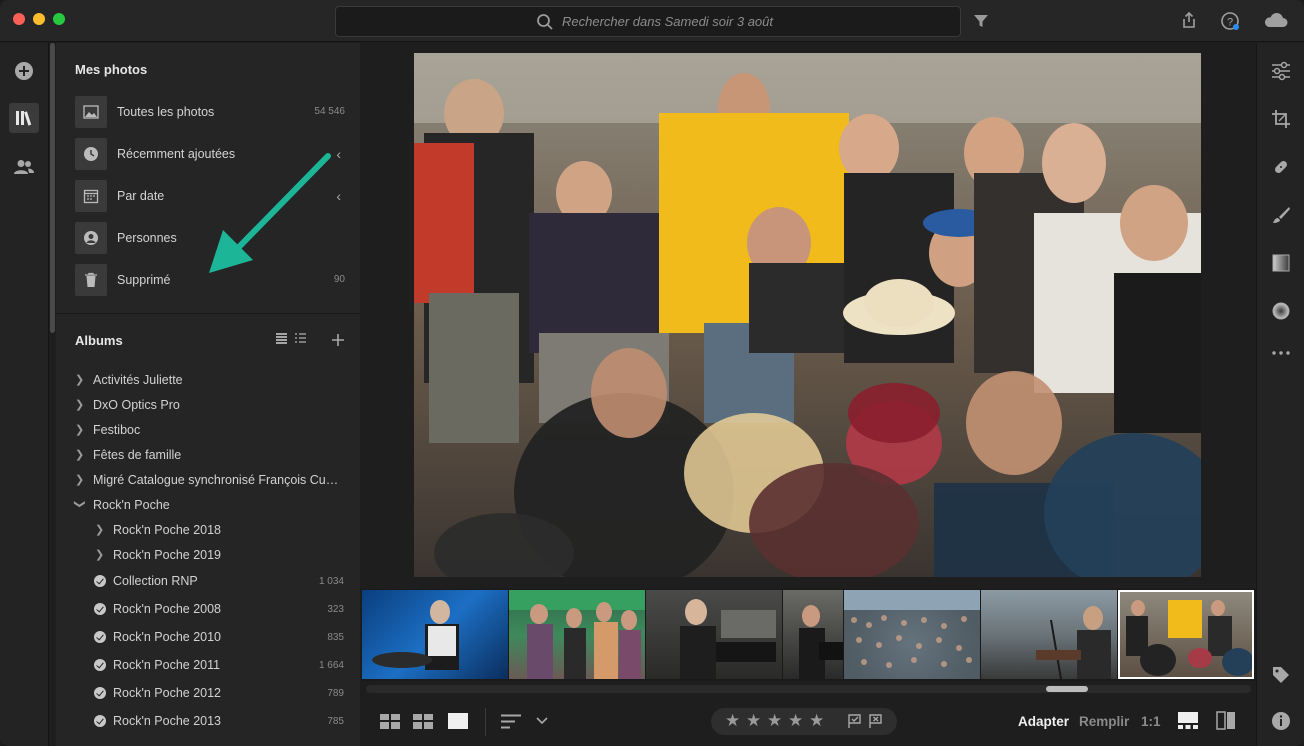 Image resolution: width=1304 pixels, height=746 pixels. I want to click on fill-button: Remplir, so click(1104, 721).